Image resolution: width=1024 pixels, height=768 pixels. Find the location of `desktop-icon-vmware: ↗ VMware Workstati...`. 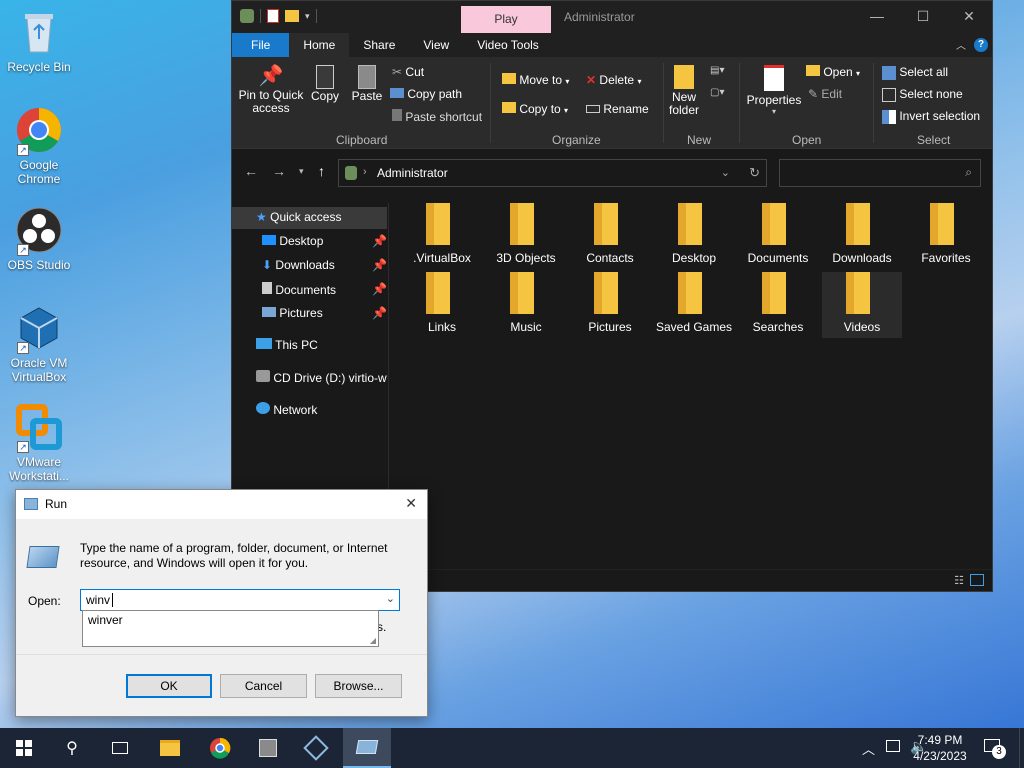

desktop-icon-vmware: ↗ VMware Workstati... is located at coordinates (39, 443).